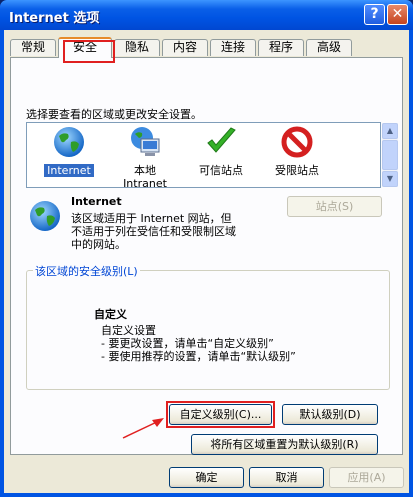  I want to click on zone-restricted-sites: 受限站点, so click(297, 151).